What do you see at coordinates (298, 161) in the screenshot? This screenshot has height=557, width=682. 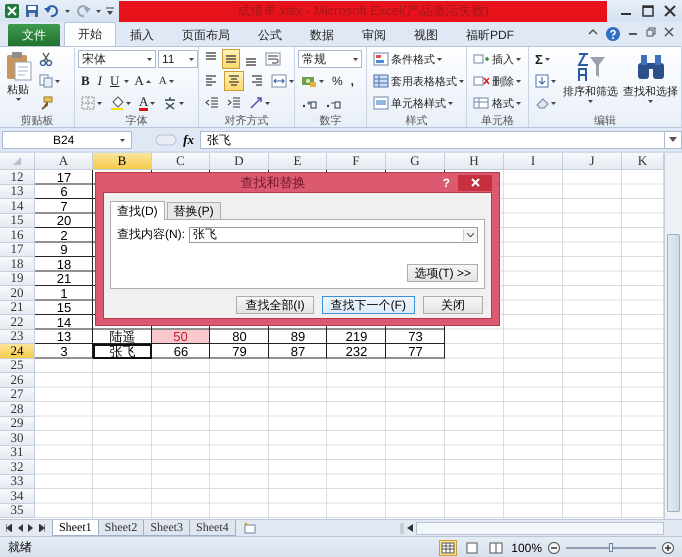 I see `column-header: E` at bounding box center [298, 161].